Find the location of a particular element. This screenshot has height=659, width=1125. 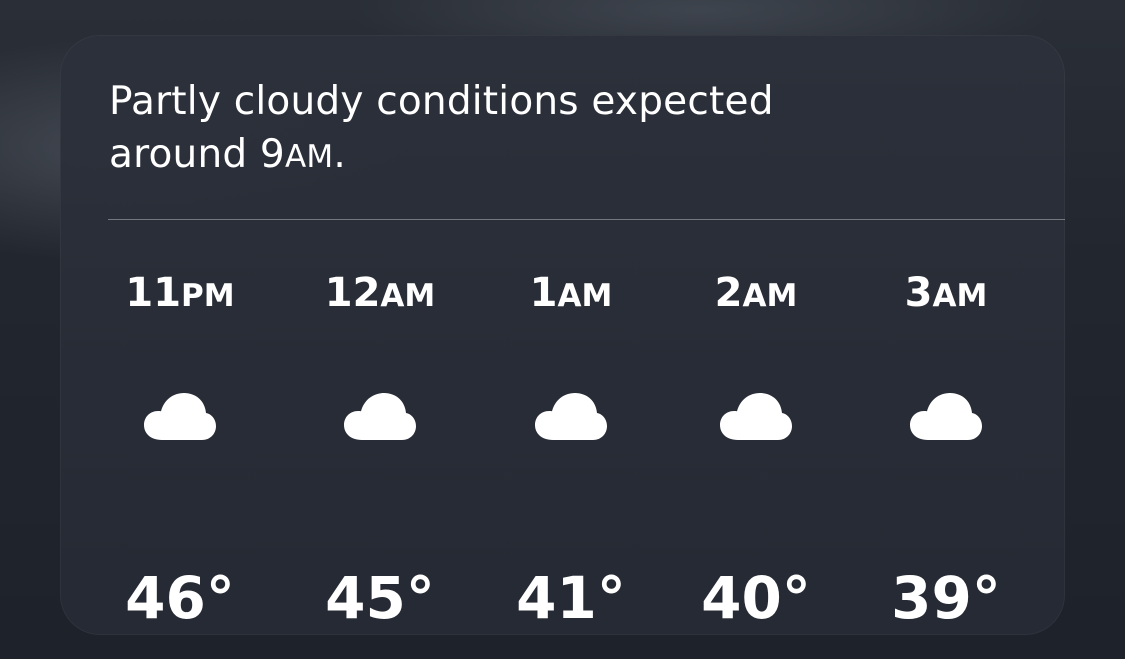

summary-period: . is located at coordinates (339, 154).